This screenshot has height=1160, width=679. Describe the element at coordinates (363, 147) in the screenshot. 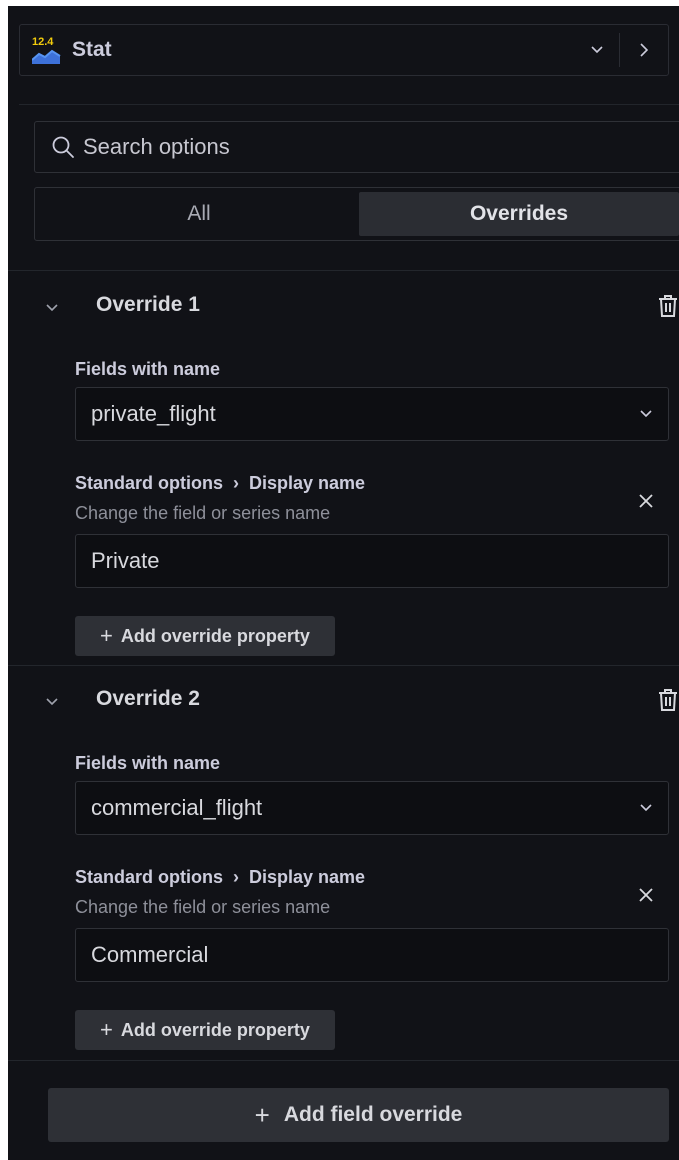

I see `search-input` at that location.